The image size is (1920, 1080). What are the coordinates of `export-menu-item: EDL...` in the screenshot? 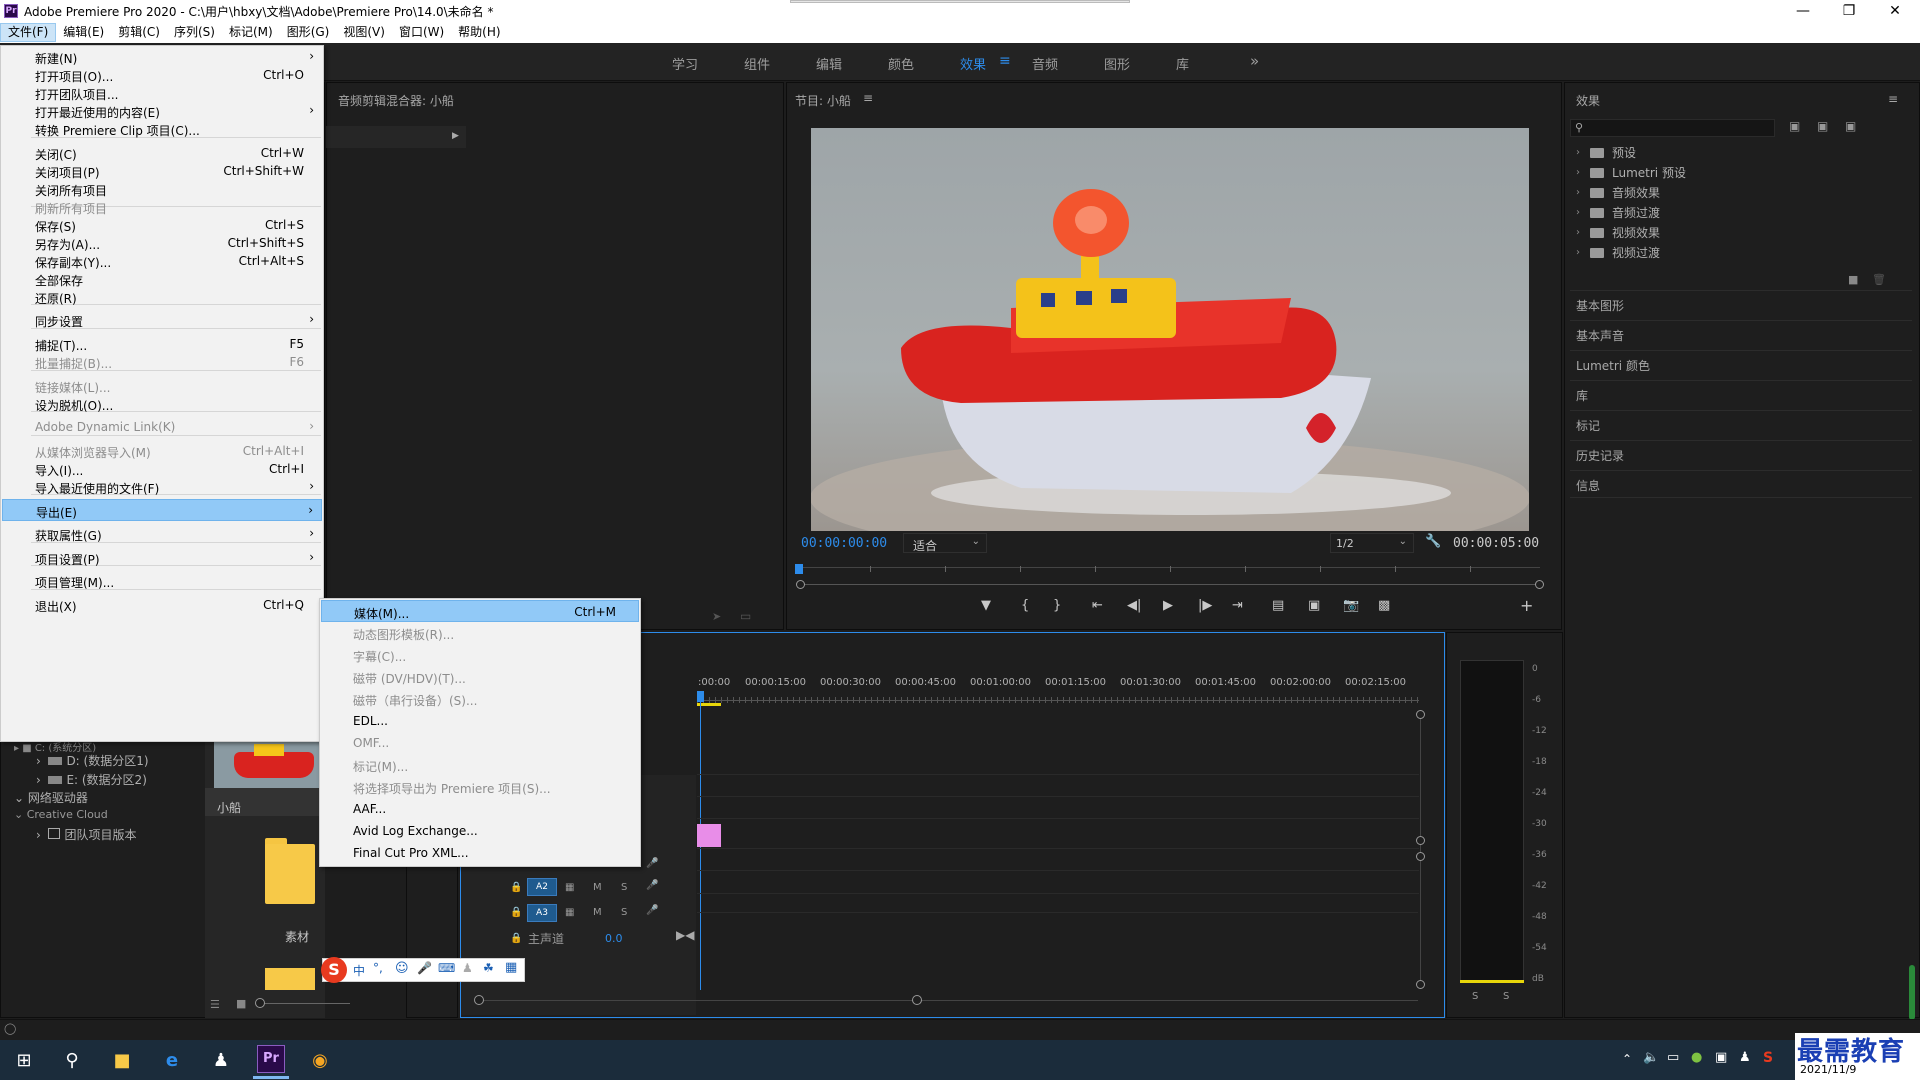 It's located at (480, 721).